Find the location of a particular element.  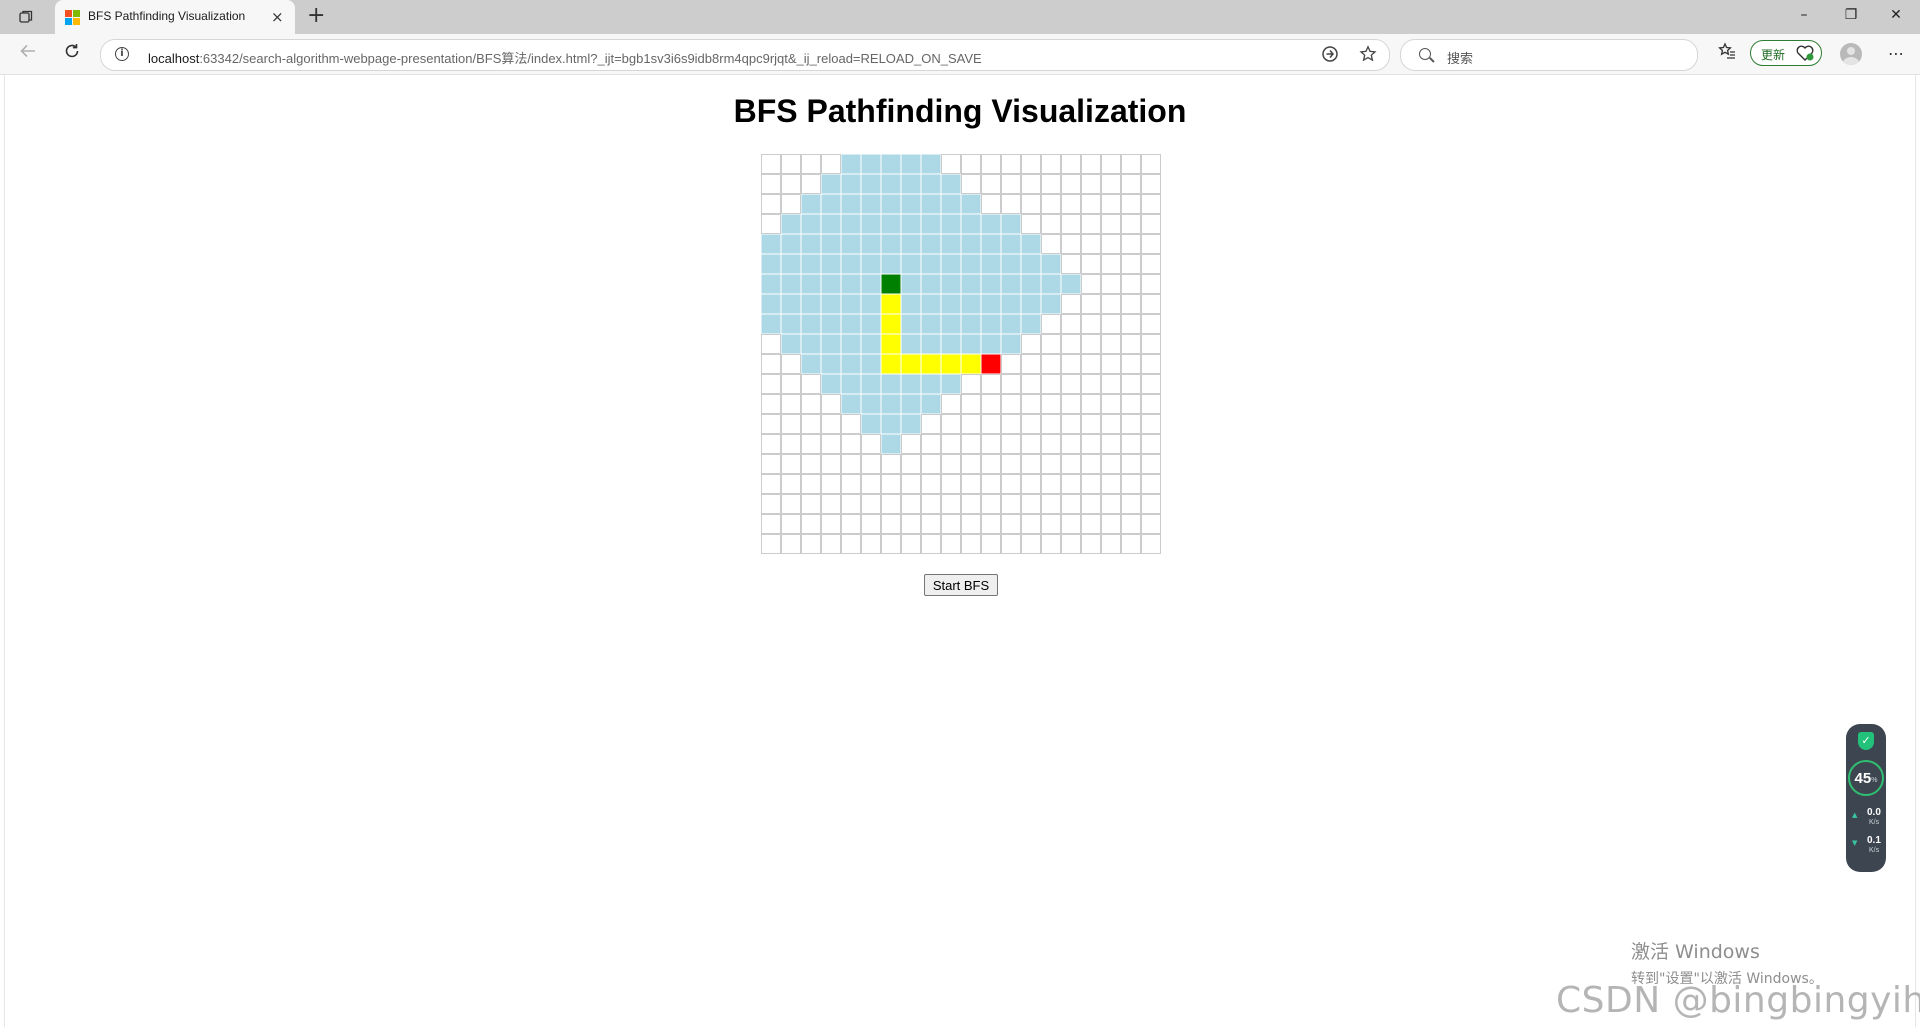

minimize-icon: – is located at coordinates (1804, 15).